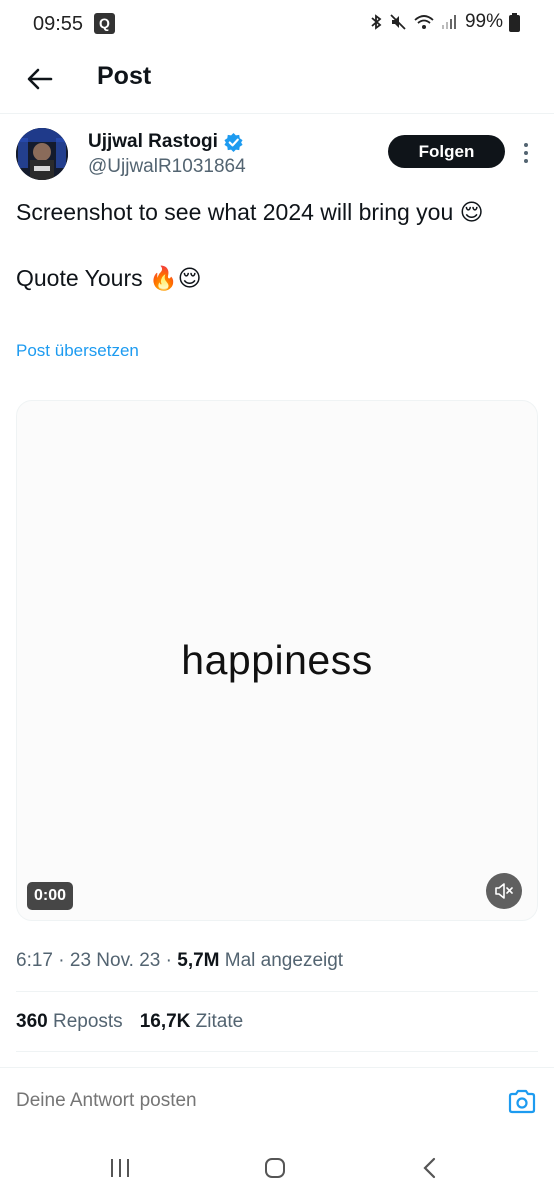 The image size is (554, 1200). I want to click on system-back-button, so click(430, 1168).